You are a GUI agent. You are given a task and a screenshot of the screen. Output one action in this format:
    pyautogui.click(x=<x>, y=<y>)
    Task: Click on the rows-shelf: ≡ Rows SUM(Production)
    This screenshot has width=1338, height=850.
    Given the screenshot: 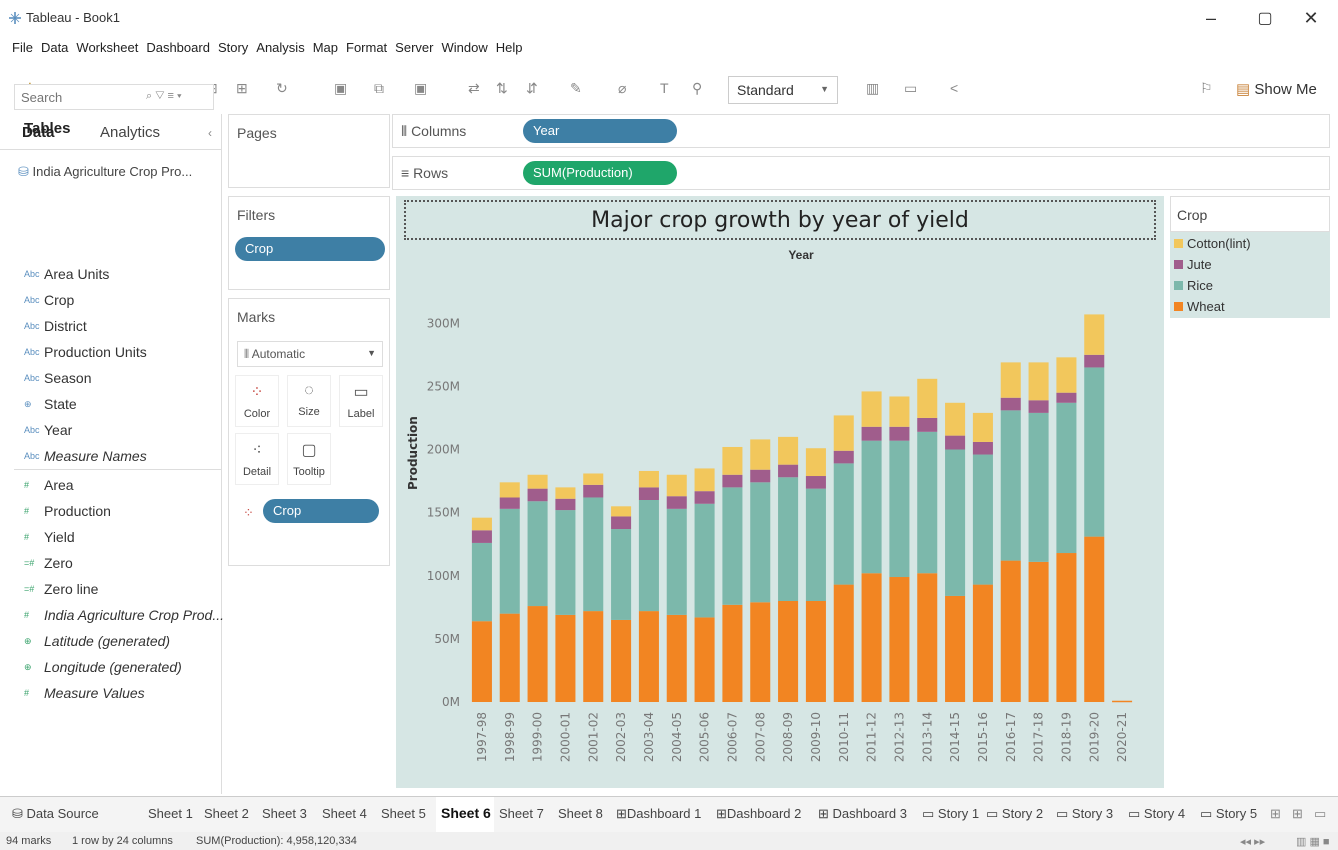 What is the action you would take?
    pyautogui.click(x=861, y=173)
    